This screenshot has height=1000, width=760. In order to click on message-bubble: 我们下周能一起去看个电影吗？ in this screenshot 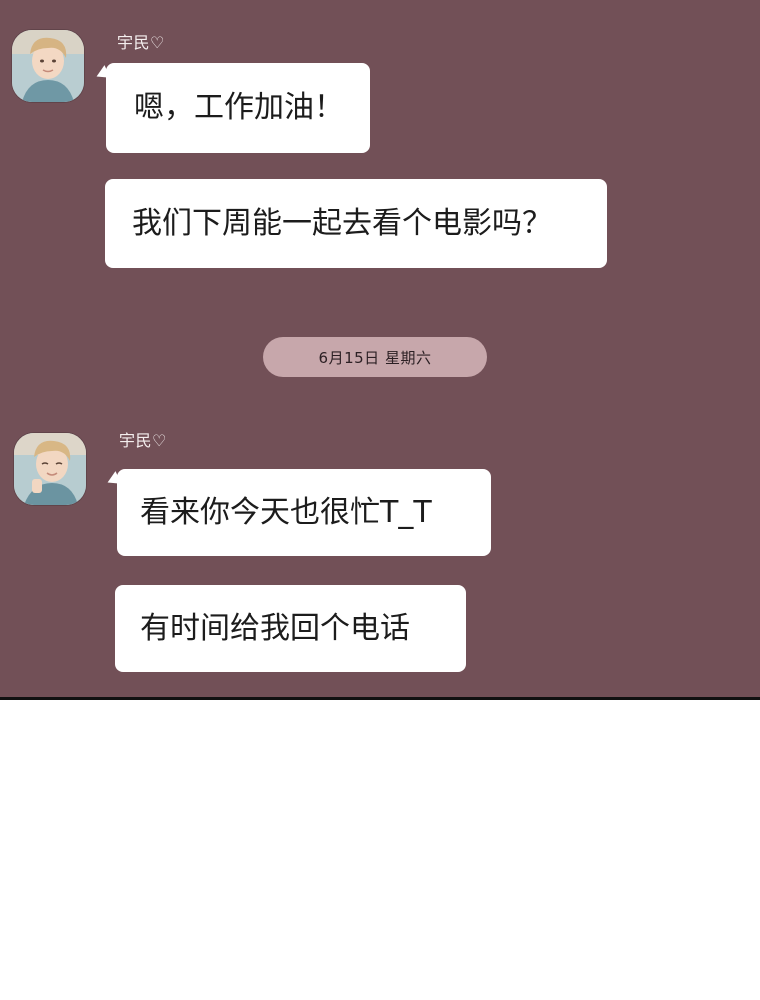, I will do `click(356, 223)`.